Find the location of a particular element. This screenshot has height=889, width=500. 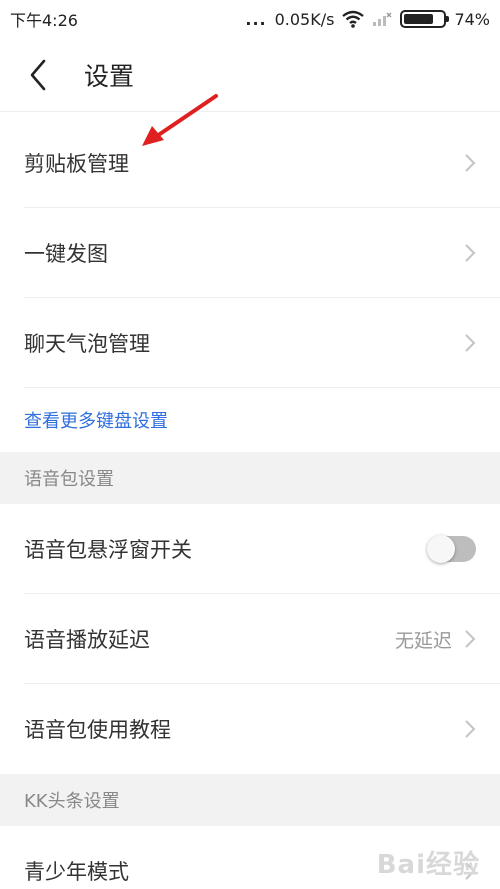

battery-percent: 74% is located at coordinates (472, 19).